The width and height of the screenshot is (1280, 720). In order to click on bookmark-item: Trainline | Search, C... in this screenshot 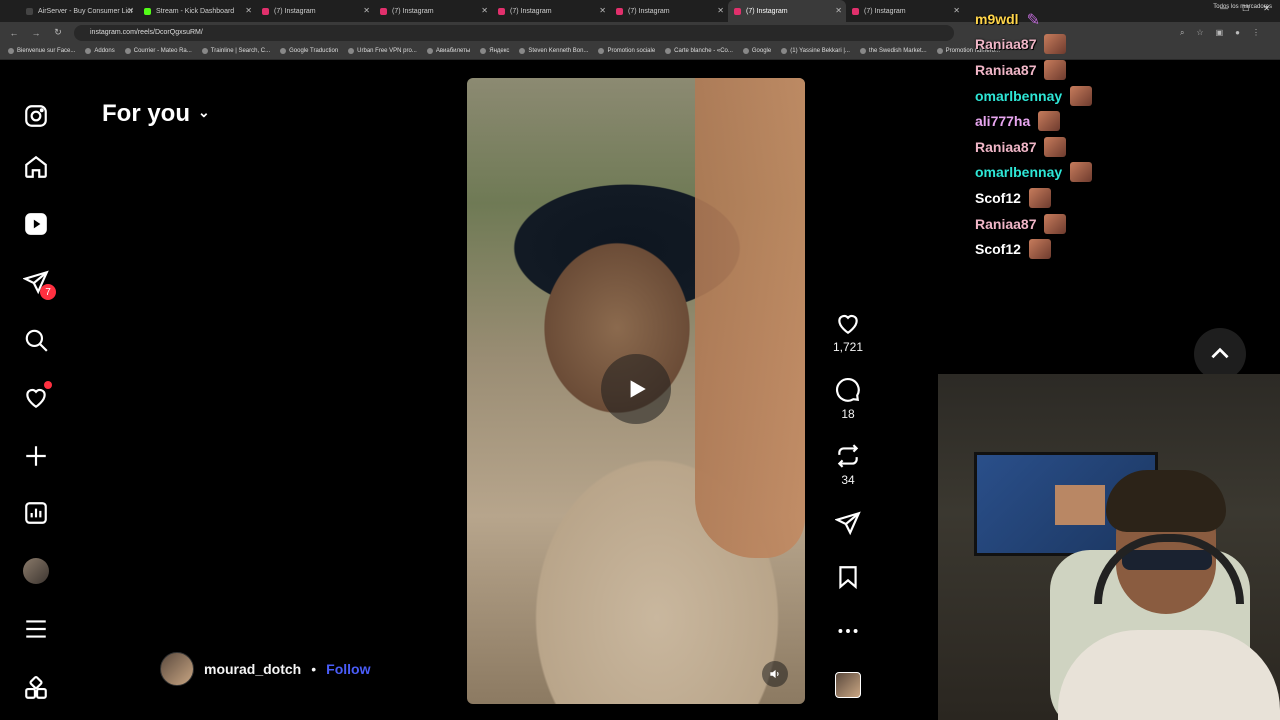, I will do `click(235, 51)`.